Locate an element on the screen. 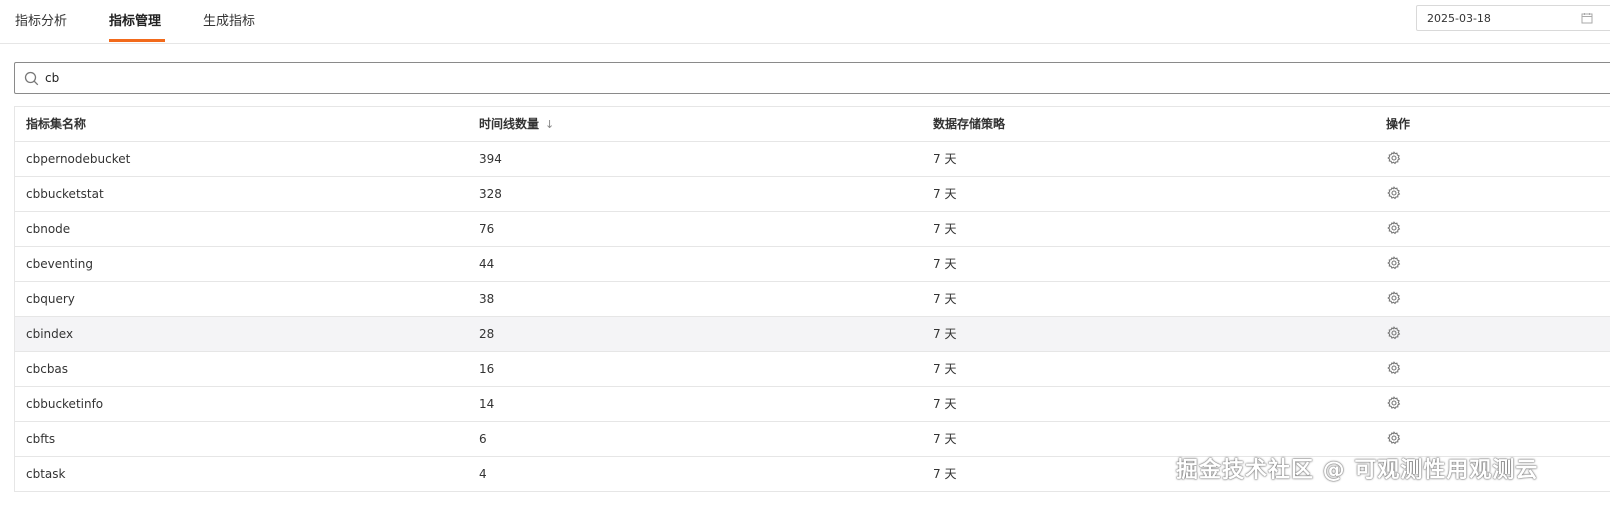  timeline-count: 44 is located at coordinates (487, 264).